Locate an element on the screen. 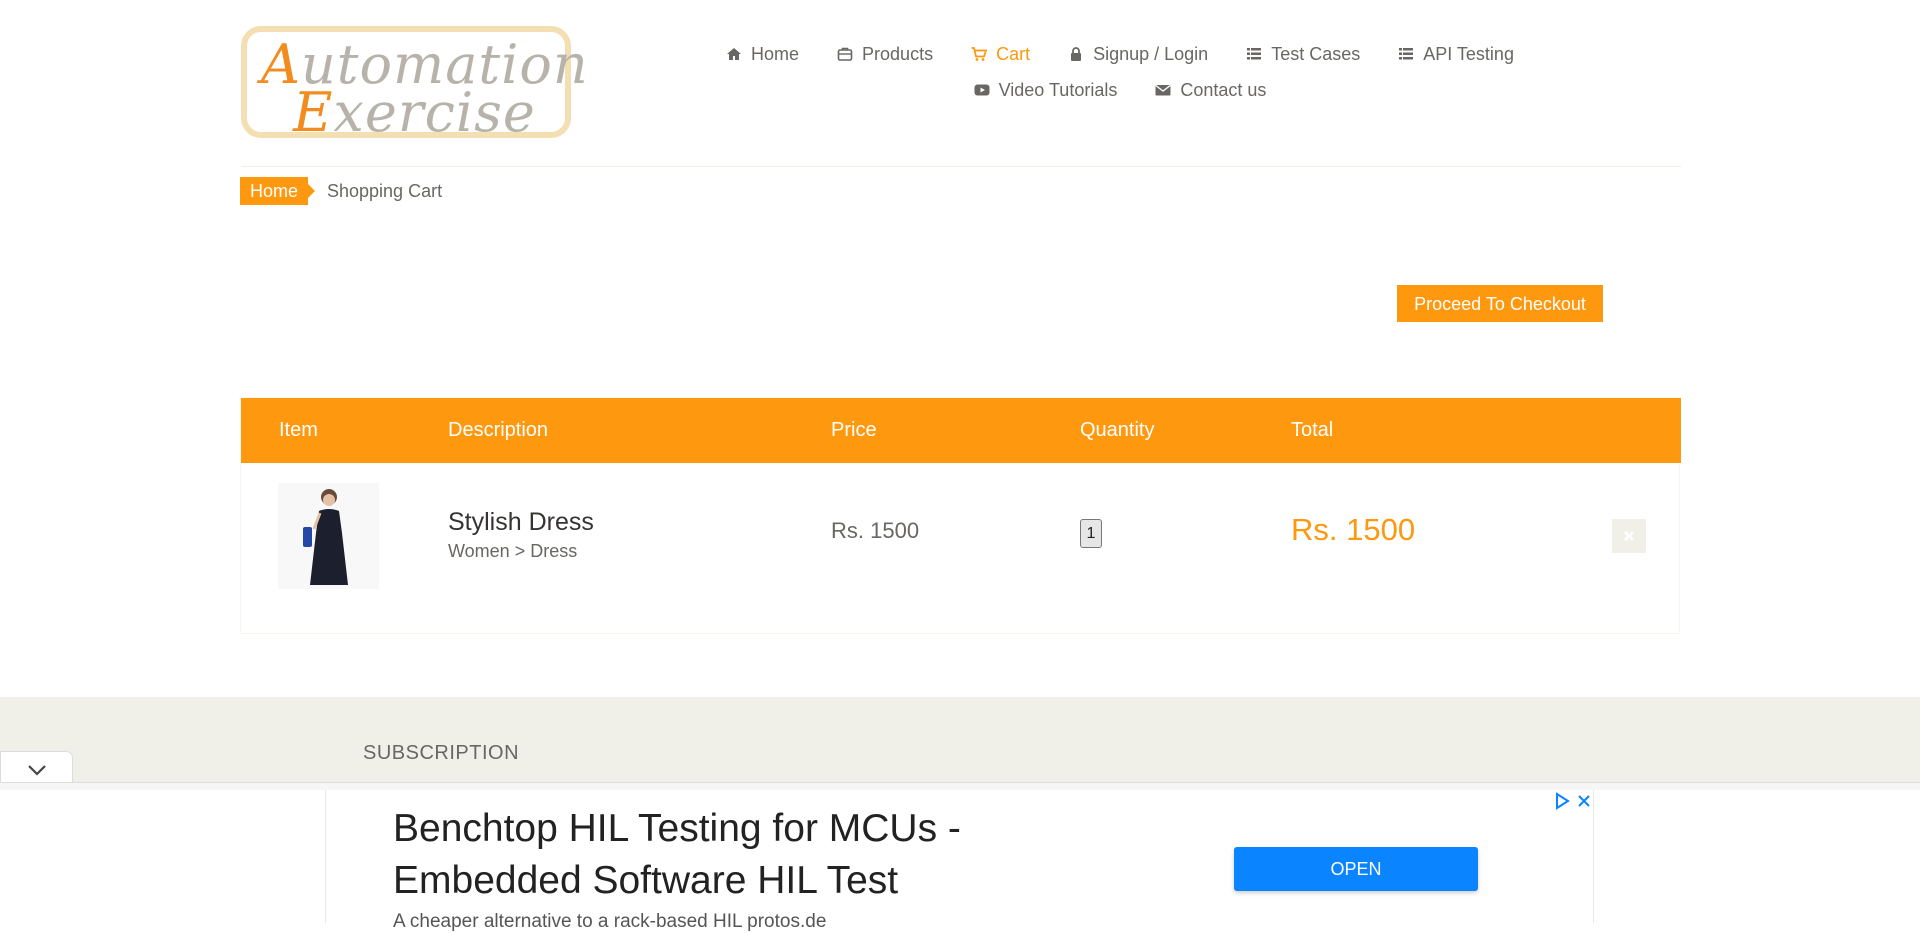 The height and width of the screenshot is (933, 1920). ad-open-button: OPEN is located at coordinates (1356, 869).